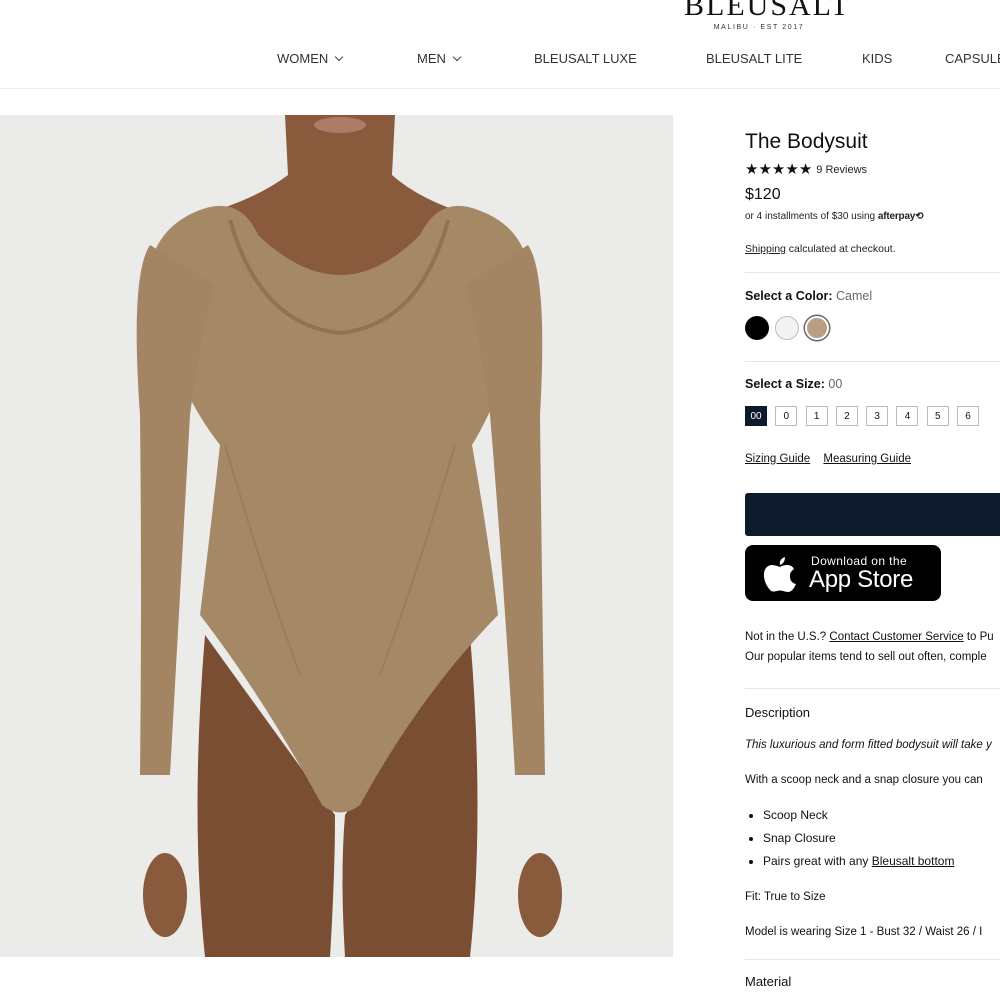  I want to click on selected-color-value: Camel, so click(854, 296).